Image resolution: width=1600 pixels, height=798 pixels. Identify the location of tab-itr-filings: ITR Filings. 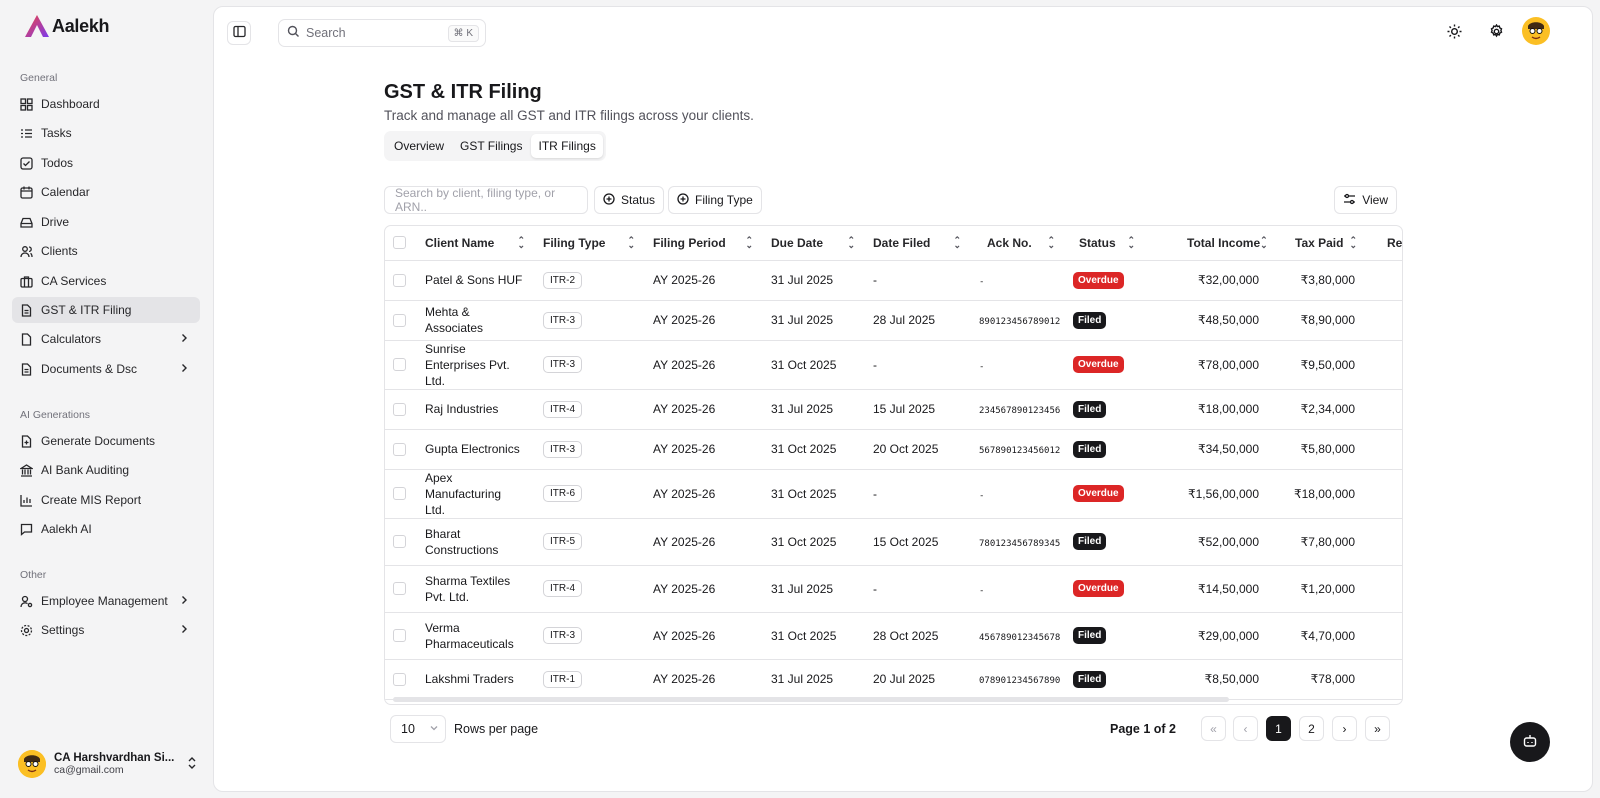
(567, 146).